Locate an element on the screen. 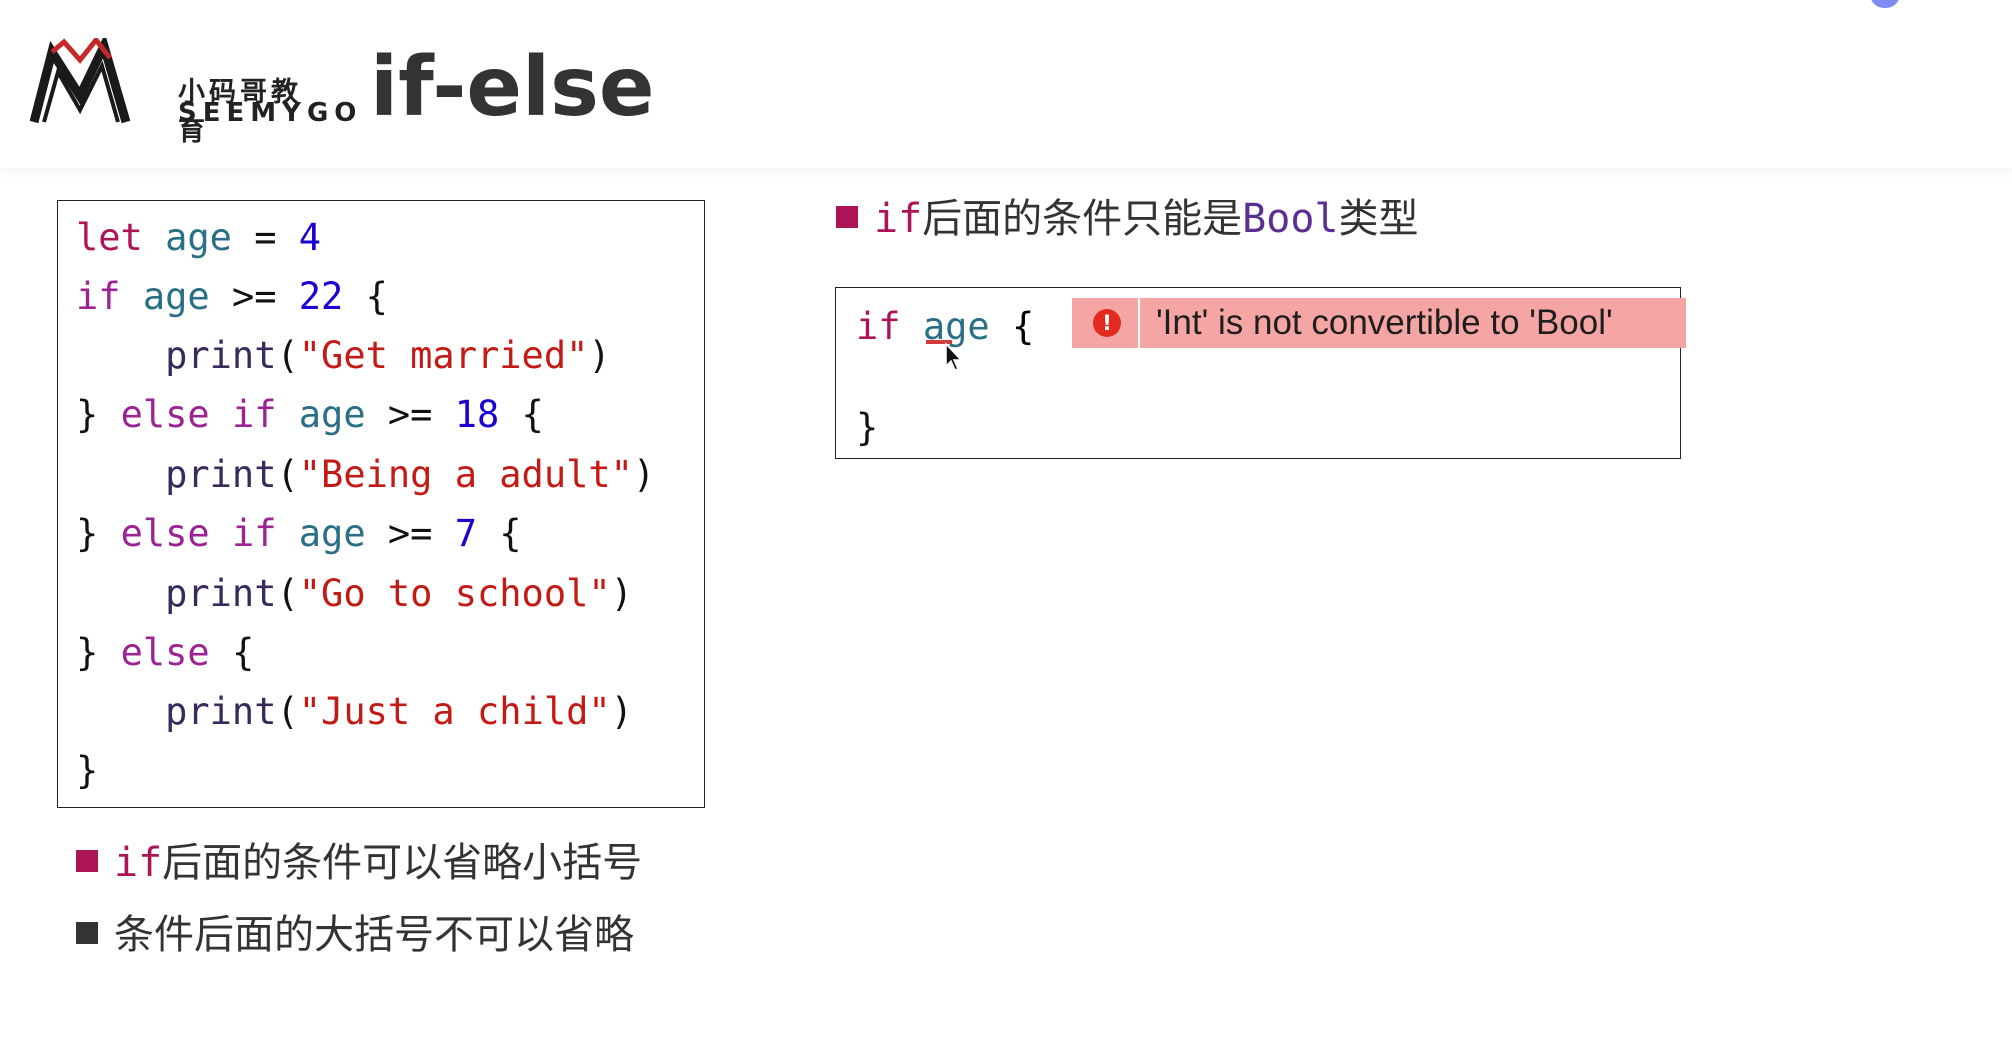  code-line: print("Go to school") is located at coordinates (399, 593).